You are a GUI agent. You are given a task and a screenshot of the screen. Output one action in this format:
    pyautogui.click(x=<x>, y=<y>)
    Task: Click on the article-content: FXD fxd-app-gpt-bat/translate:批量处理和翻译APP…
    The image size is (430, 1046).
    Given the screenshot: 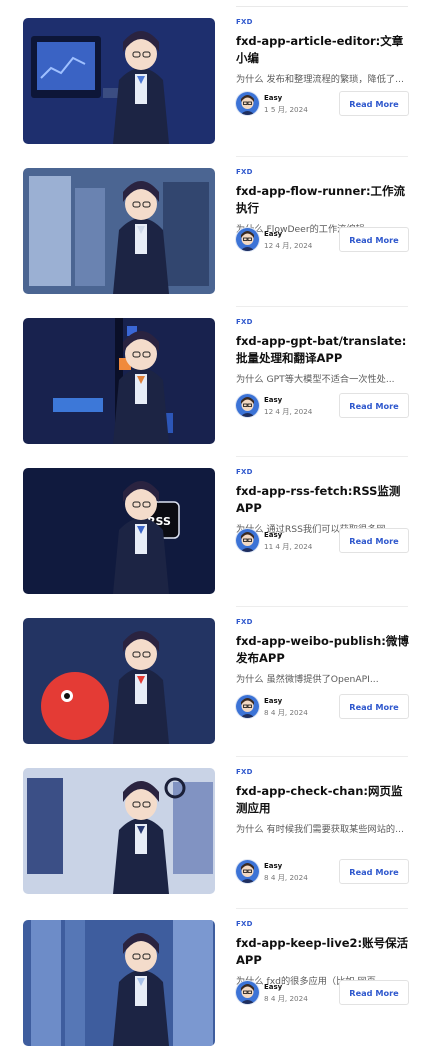 What is the action you would take?
    pyautogui.click(x=322, y=352)
    